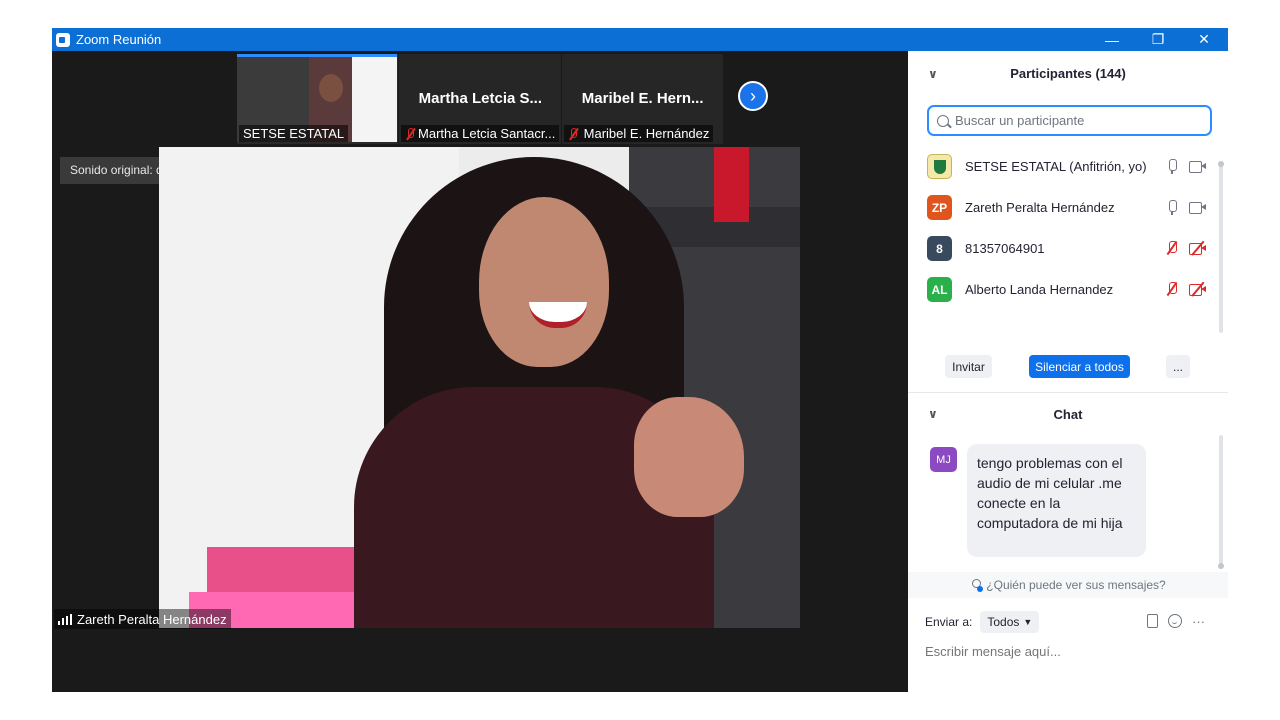  I want to click on tile-name-label: SETSE ESTATAL, so click(294, 133).